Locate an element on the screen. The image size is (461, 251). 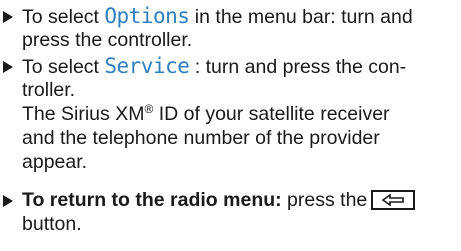
back-button-symbol is located at coordinates (393, 200).